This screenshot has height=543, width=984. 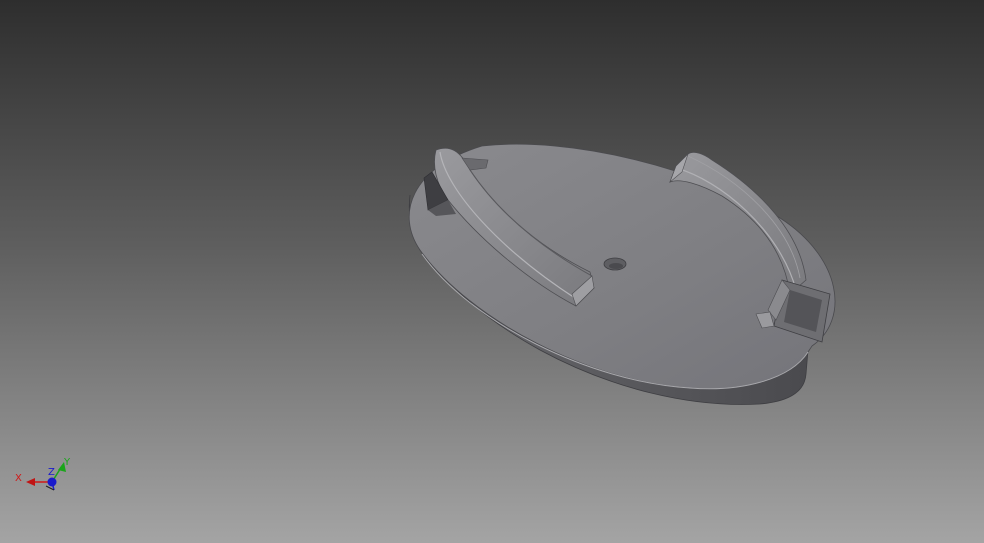 What do you see at coordinates (30, 482) in the screenshot?
I see `x-axis-arrow-icon` at bounding box center [30, 482].